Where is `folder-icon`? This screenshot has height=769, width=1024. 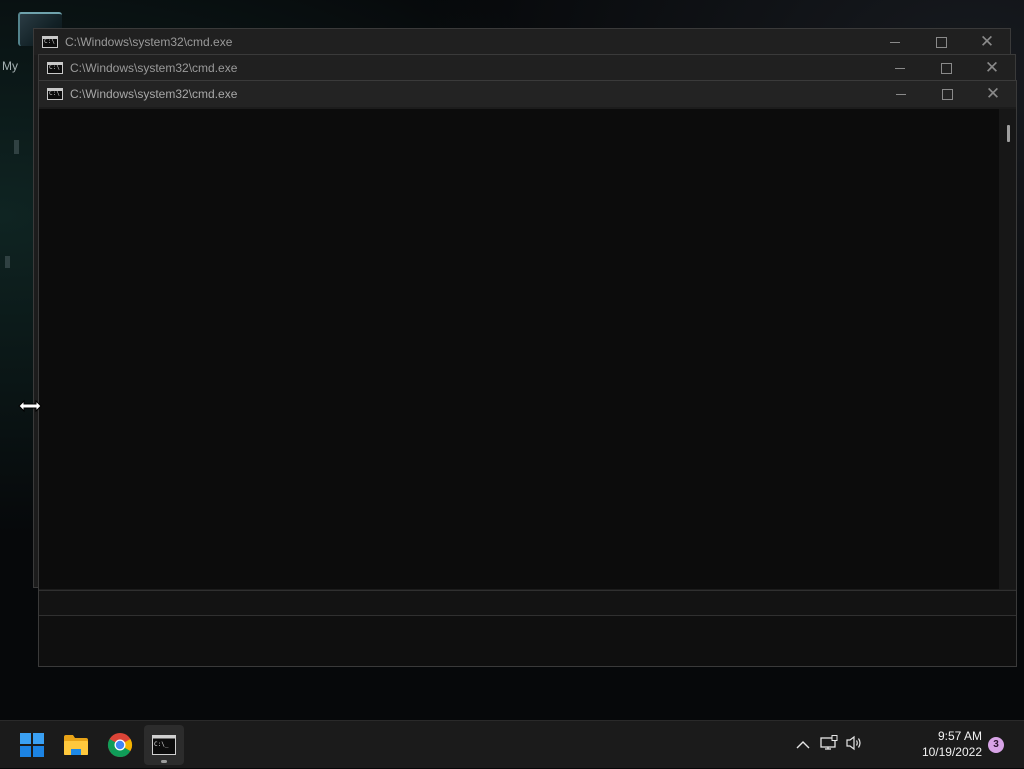
folder-icon is located at coordinates (76, 745).